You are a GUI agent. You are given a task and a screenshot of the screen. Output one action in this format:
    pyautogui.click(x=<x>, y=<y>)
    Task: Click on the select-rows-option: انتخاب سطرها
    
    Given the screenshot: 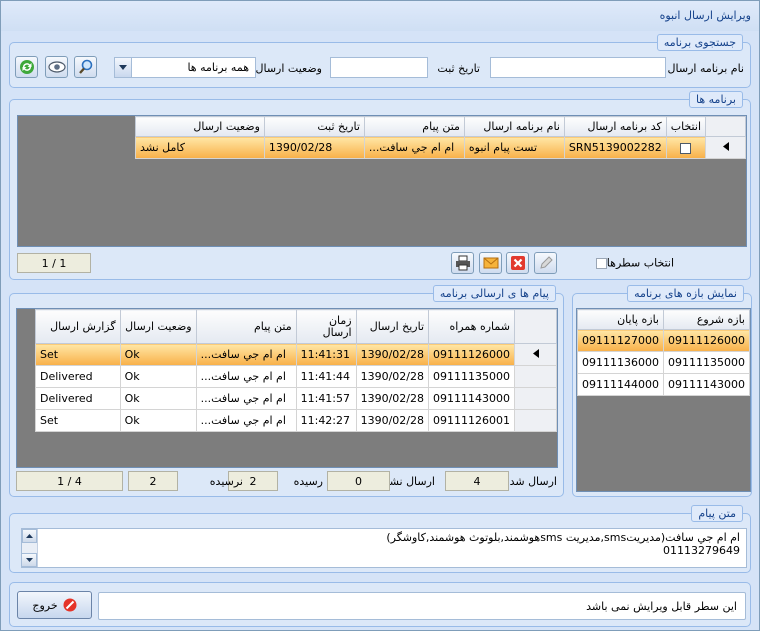 What is the action you would take?
    pyautogui.click(x=633, y=263)
    